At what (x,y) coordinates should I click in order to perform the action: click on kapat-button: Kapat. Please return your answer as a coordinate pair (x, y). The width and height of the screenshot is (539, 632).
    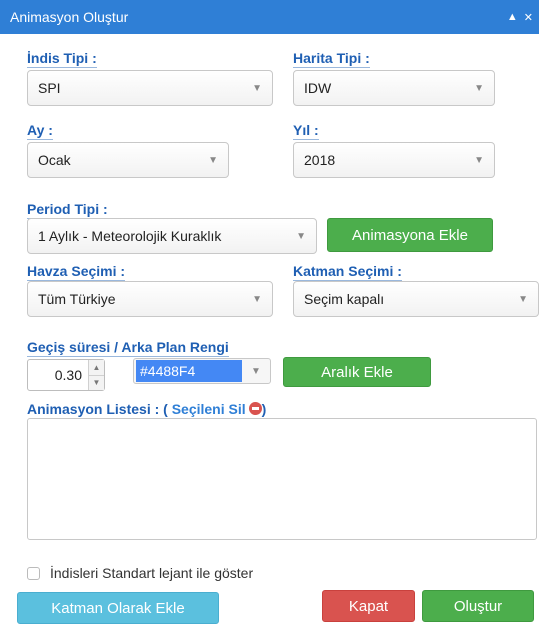
    Looking at the image, I should click on (368, 606).